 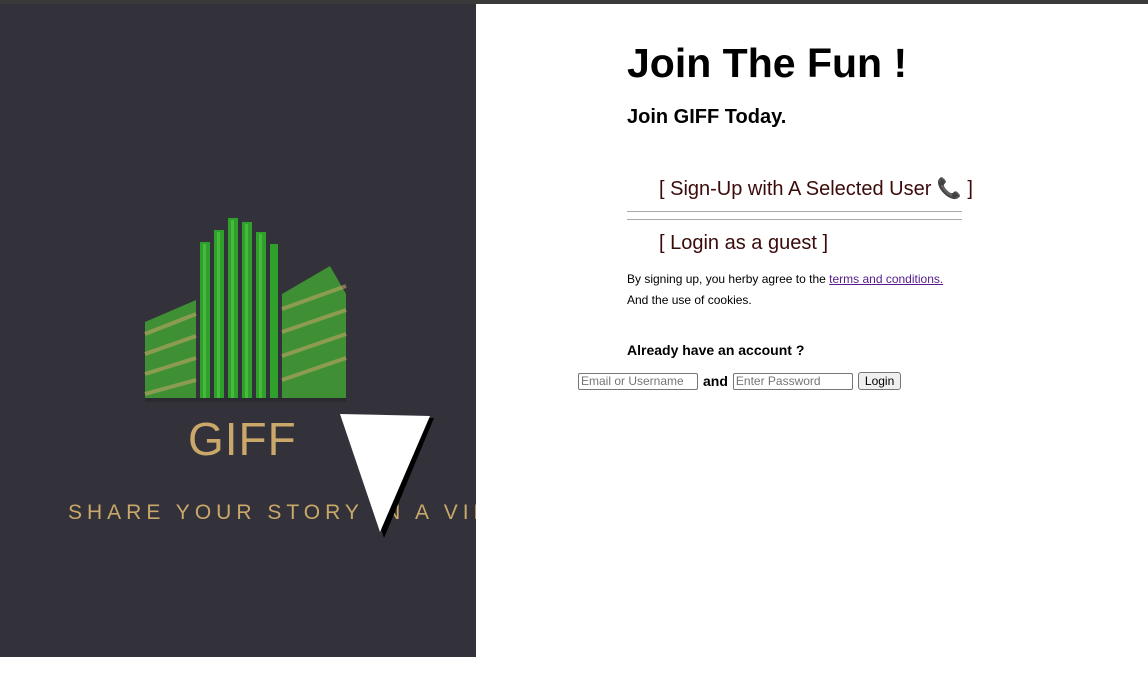 I want to click on cursor-arrow-icon, so click(x=387, y=476).